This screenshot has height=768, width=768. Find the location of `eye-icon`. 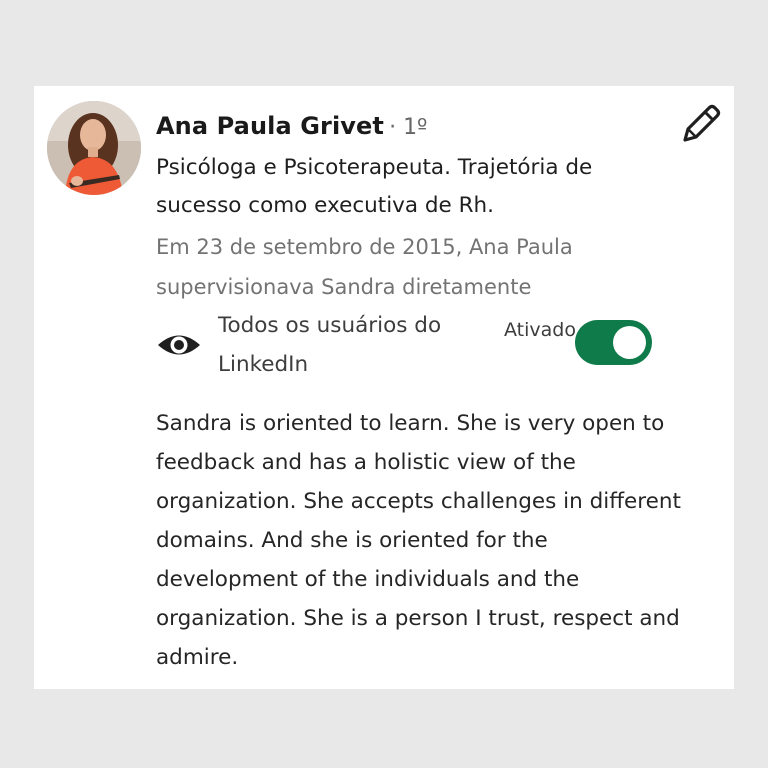

eye-icon is located at coordinates (179, 345).